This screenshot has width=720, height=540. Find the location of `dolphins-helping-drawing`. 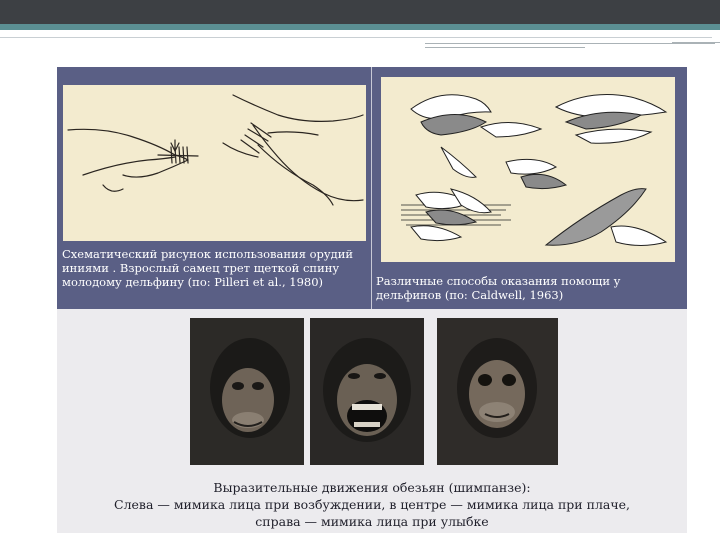

dolphins-helping-drawing is located at coordinates (534, 170).